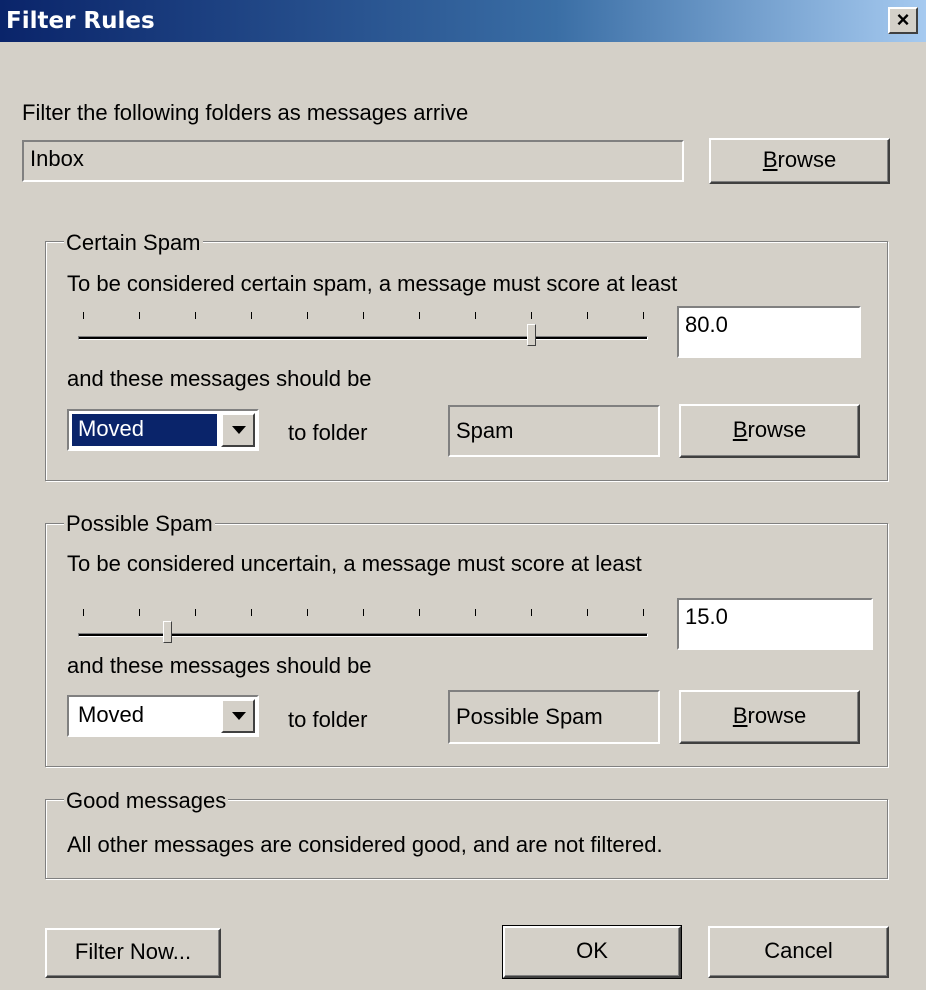 This screenshot has height=990, width=926. Describe the element at coordinates (485, 430) in the screenshot. I see `certain-folder-value: Spam` at that location.